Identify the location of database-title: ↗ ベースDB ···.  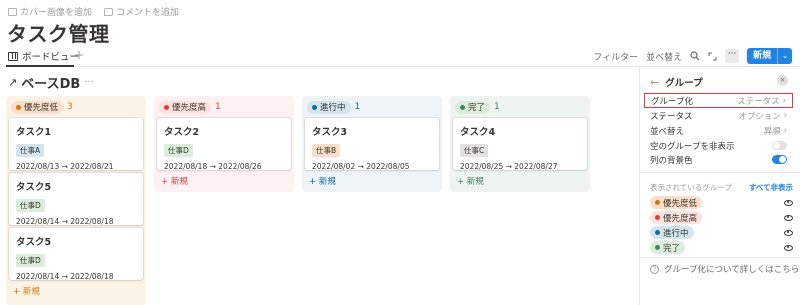
(51, 82).